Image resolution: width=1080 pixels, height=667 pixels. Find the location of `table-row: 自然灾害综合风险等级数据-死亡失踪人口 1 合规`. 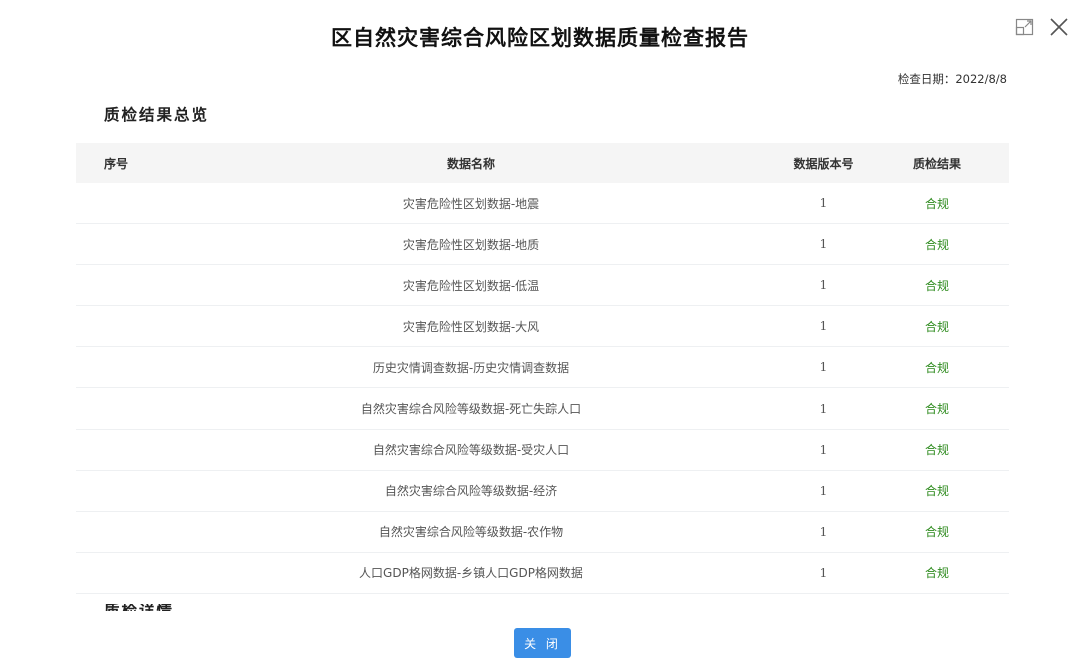

table-row: 自然灾害综合风险等级数据-死亡失踪人口 1 合规 is located at coordinates (542, 409).